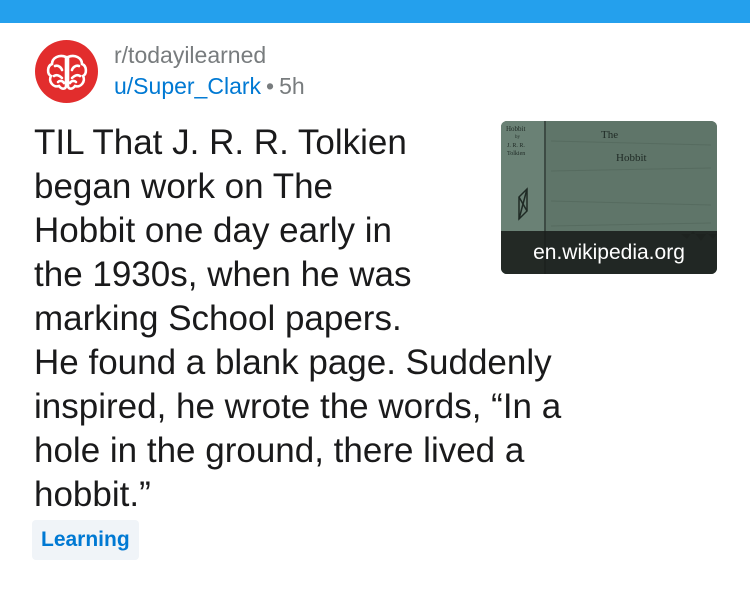 This screenshot has width=750, height=589. Describe the element at coordinates (609, 135) in the screenshot. I see `cover-title: The` at that location.